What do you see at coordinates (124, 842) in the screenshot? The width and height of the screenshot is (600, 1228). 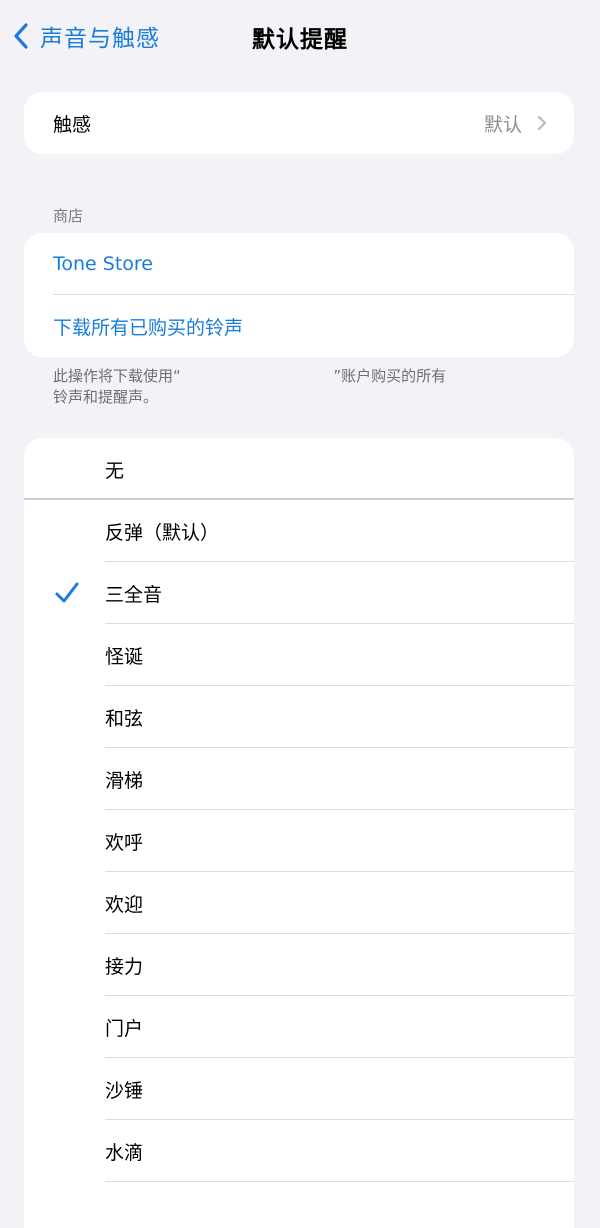 I see `tone-label: 欢呼` at bounding box center [124, 842].